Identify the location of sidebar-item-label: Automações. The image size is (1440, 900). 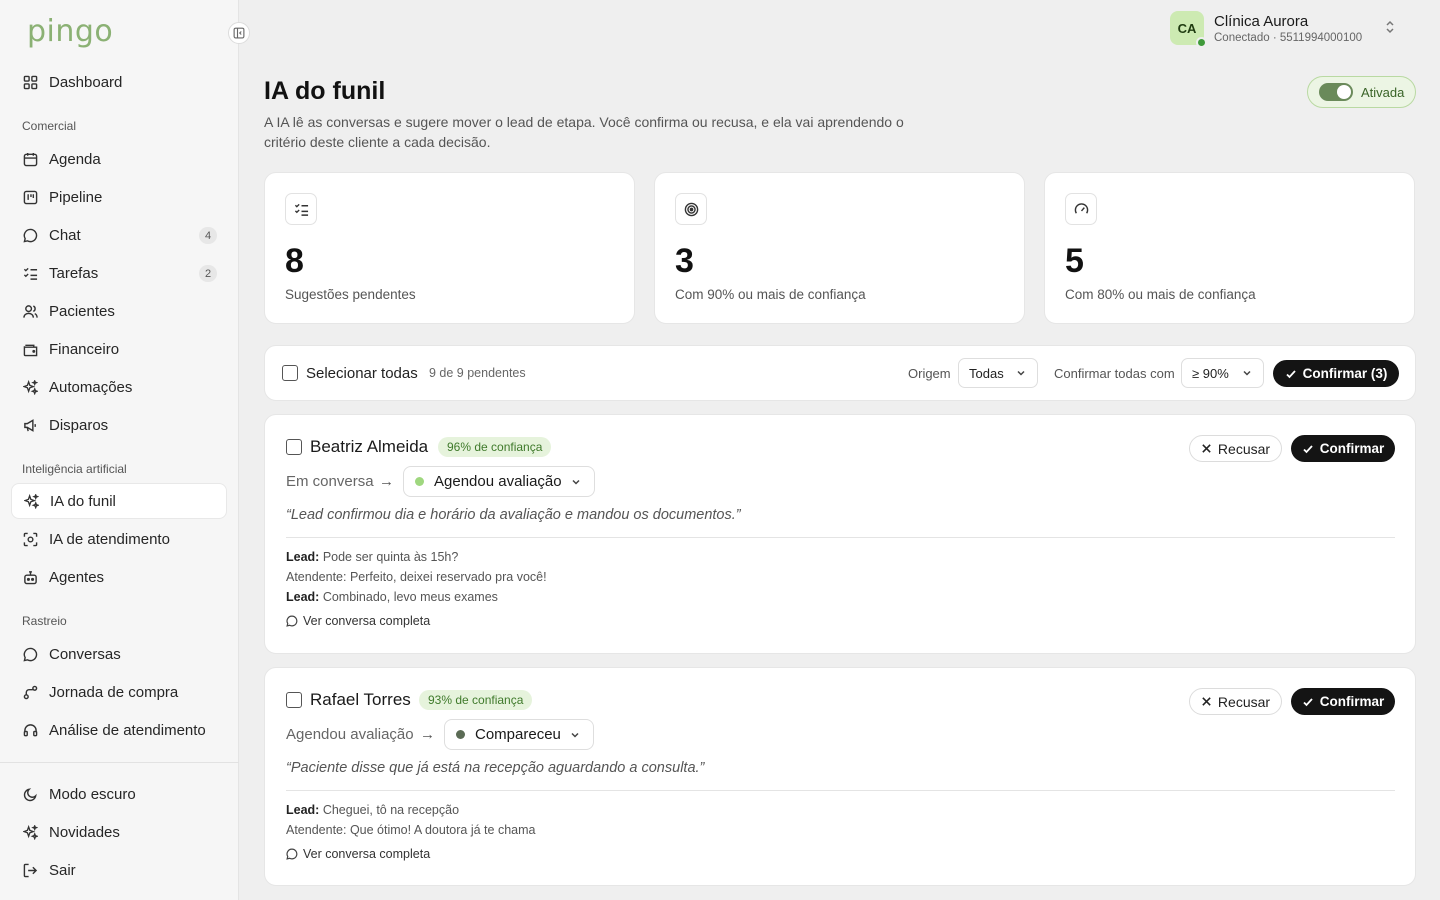
(91, 387).